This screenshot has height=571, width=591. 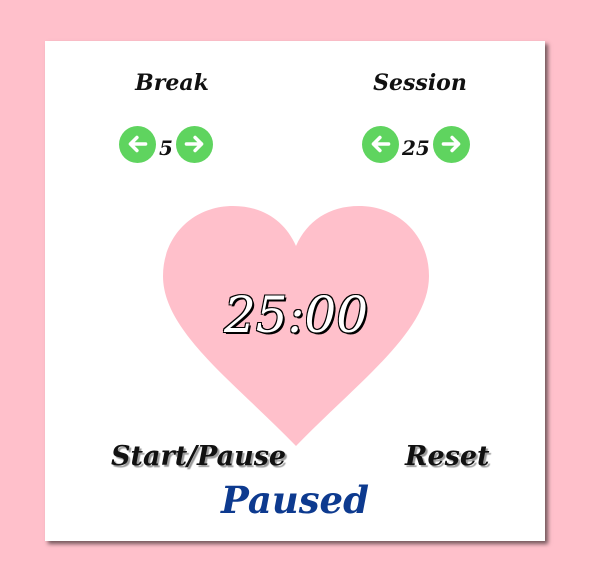 What do you see at coordinates (198, 456) in the screenshot?
I see `start-pause-button: Start/Pause` at bounding box center [198, 456].